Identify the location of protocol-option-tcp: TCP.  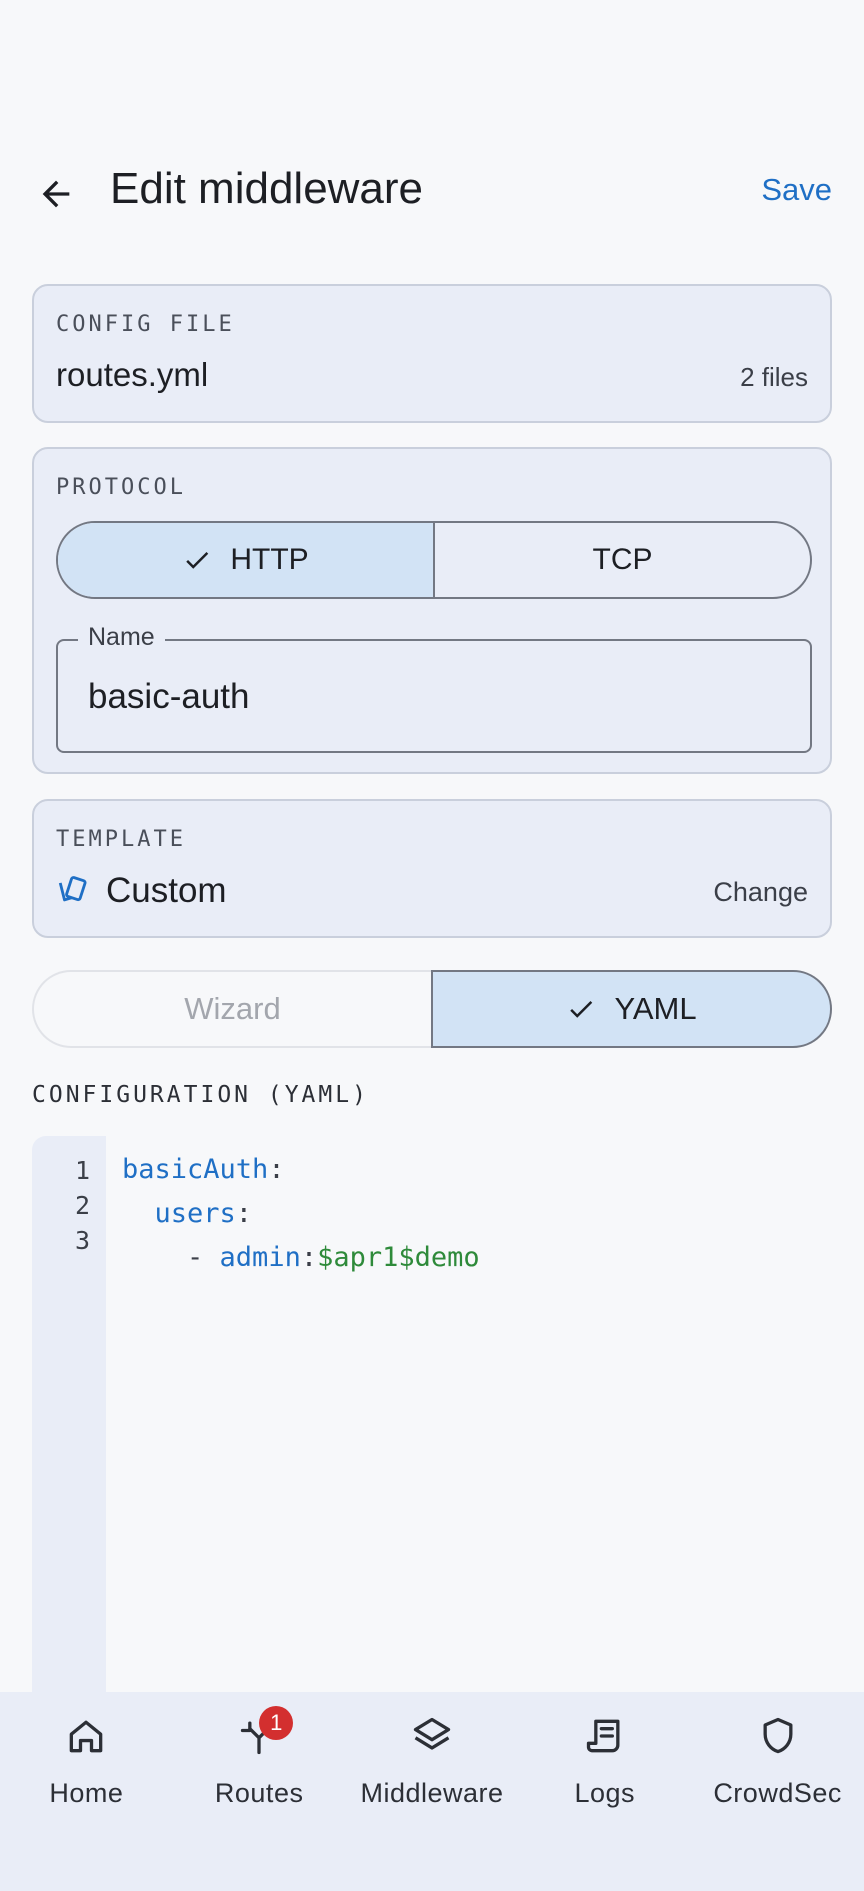
(621, 560).